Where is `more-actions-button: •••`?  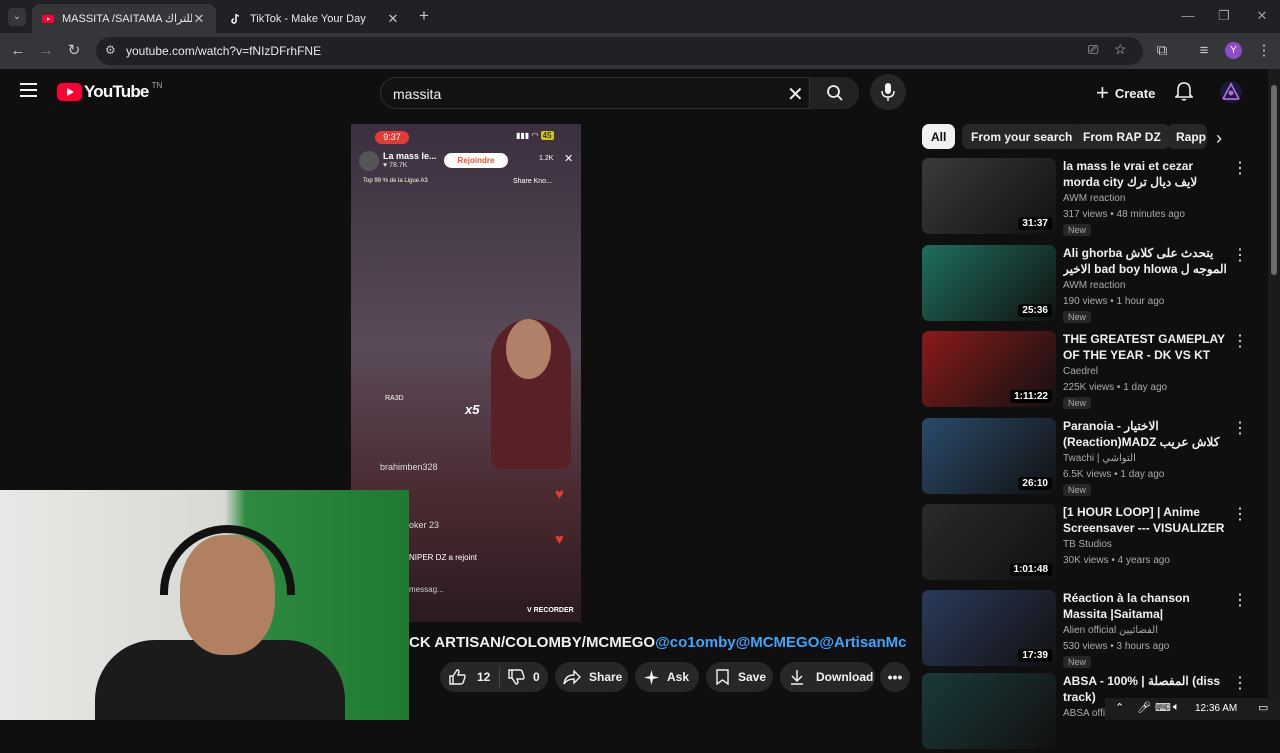
more-actions-button: ••• is located at coordinates (895, 677).